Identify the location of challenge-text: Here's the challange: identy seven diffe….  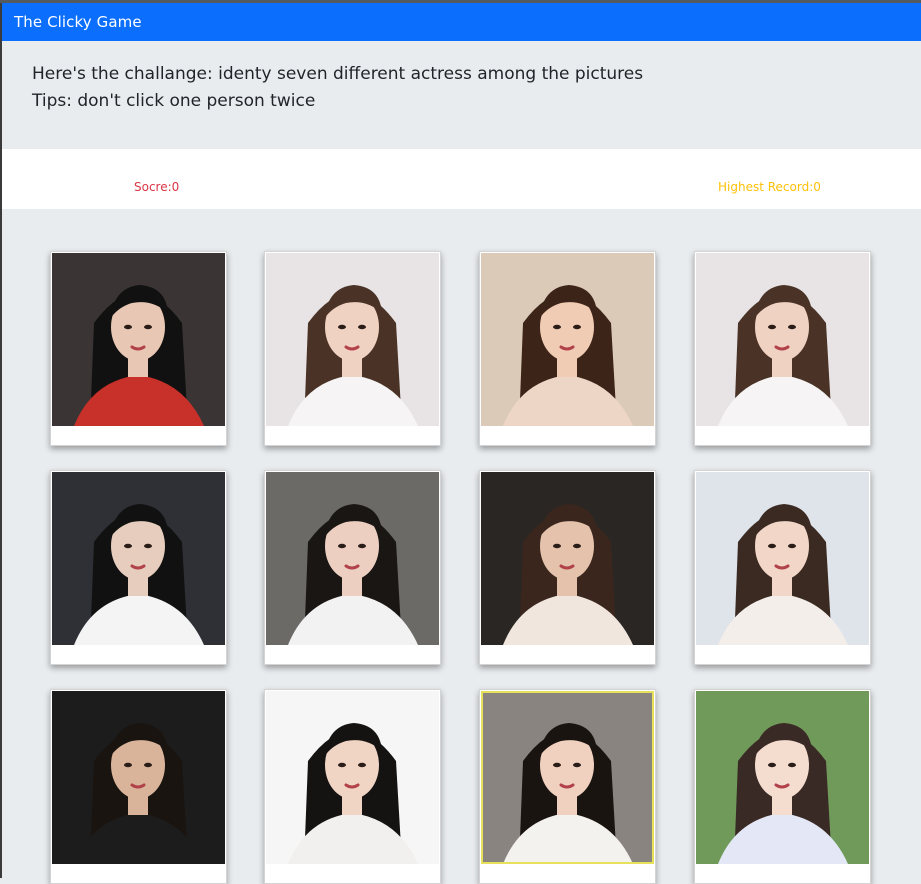
(338, 74).